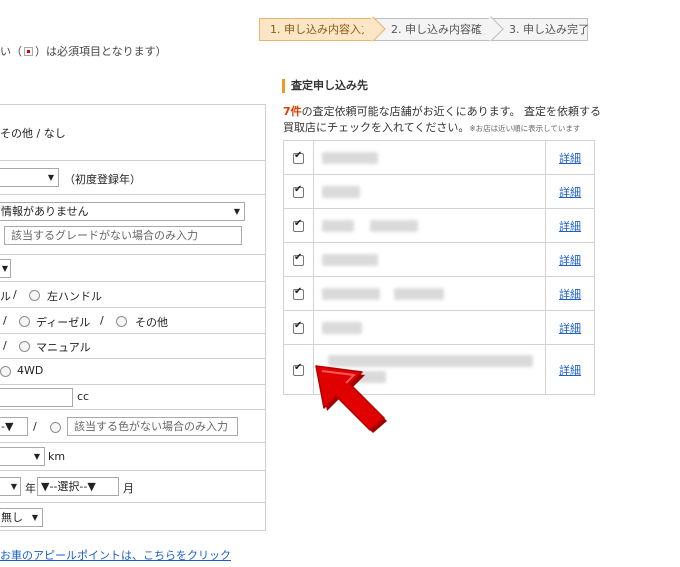  I want to click on grade-select: 情報がありません ▼, so click(122, 211).